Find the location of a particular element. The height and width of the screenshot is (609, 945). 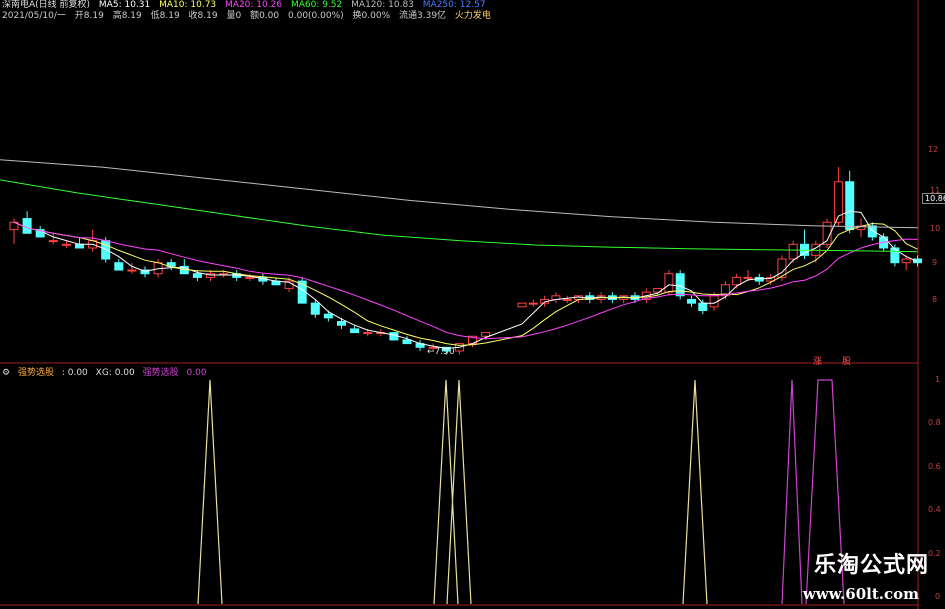

indicator-header: ⚙ 强势选股 : 0.00 XG: 0.00 强势选股 0.00 is located at coordinates (107, 371).